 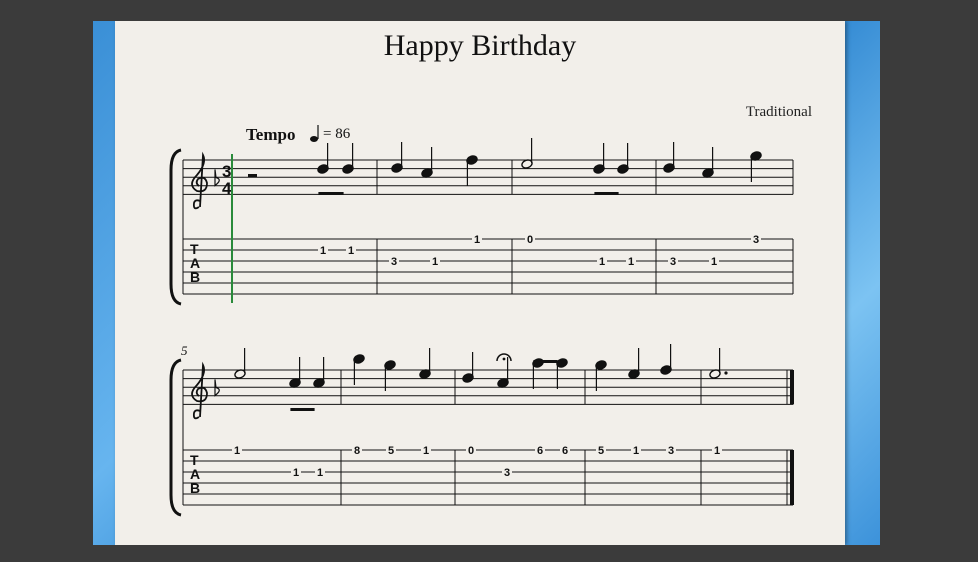 What do you see at coordinates (726, 373) in the screenshot?
I see `augmentation-dot` at bounding box center [726, 373].